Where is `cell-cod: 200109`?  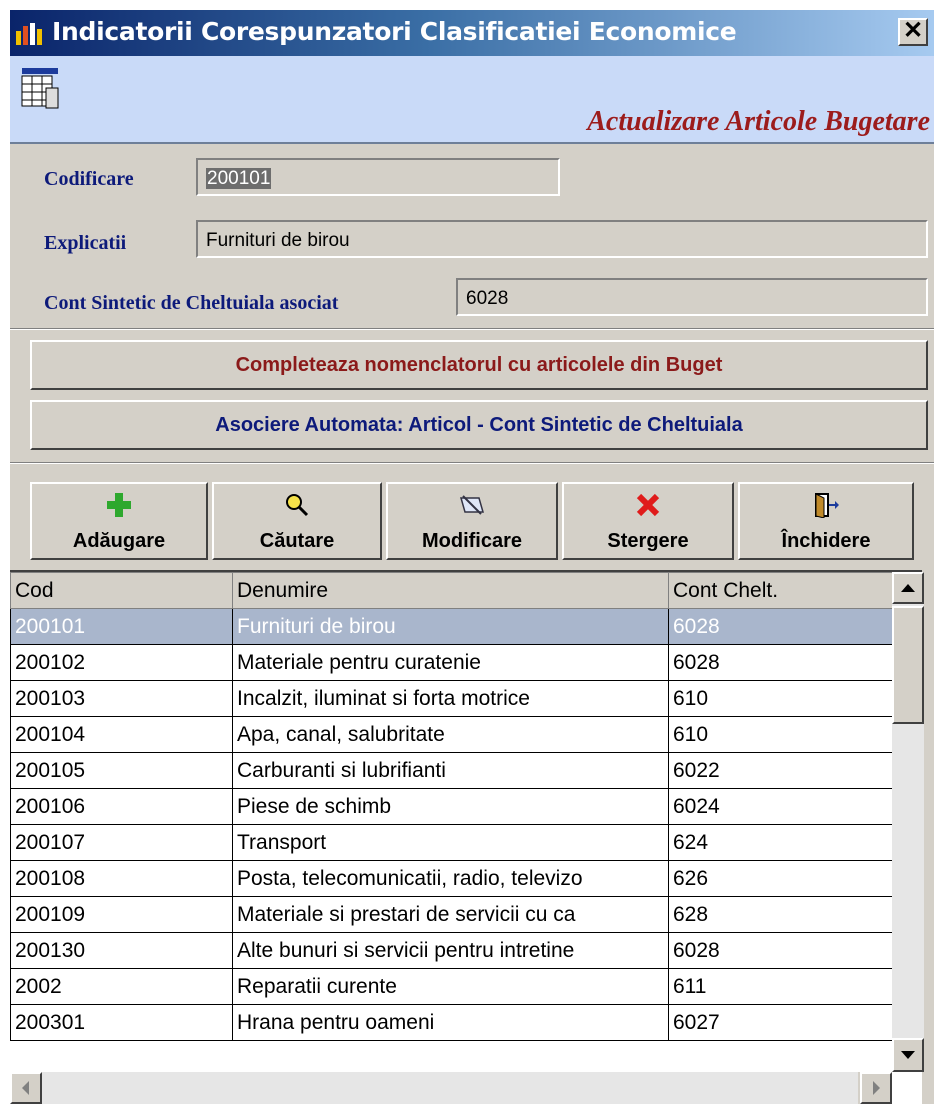 cell-cod: 200109 is located at coordinates (121, 914).